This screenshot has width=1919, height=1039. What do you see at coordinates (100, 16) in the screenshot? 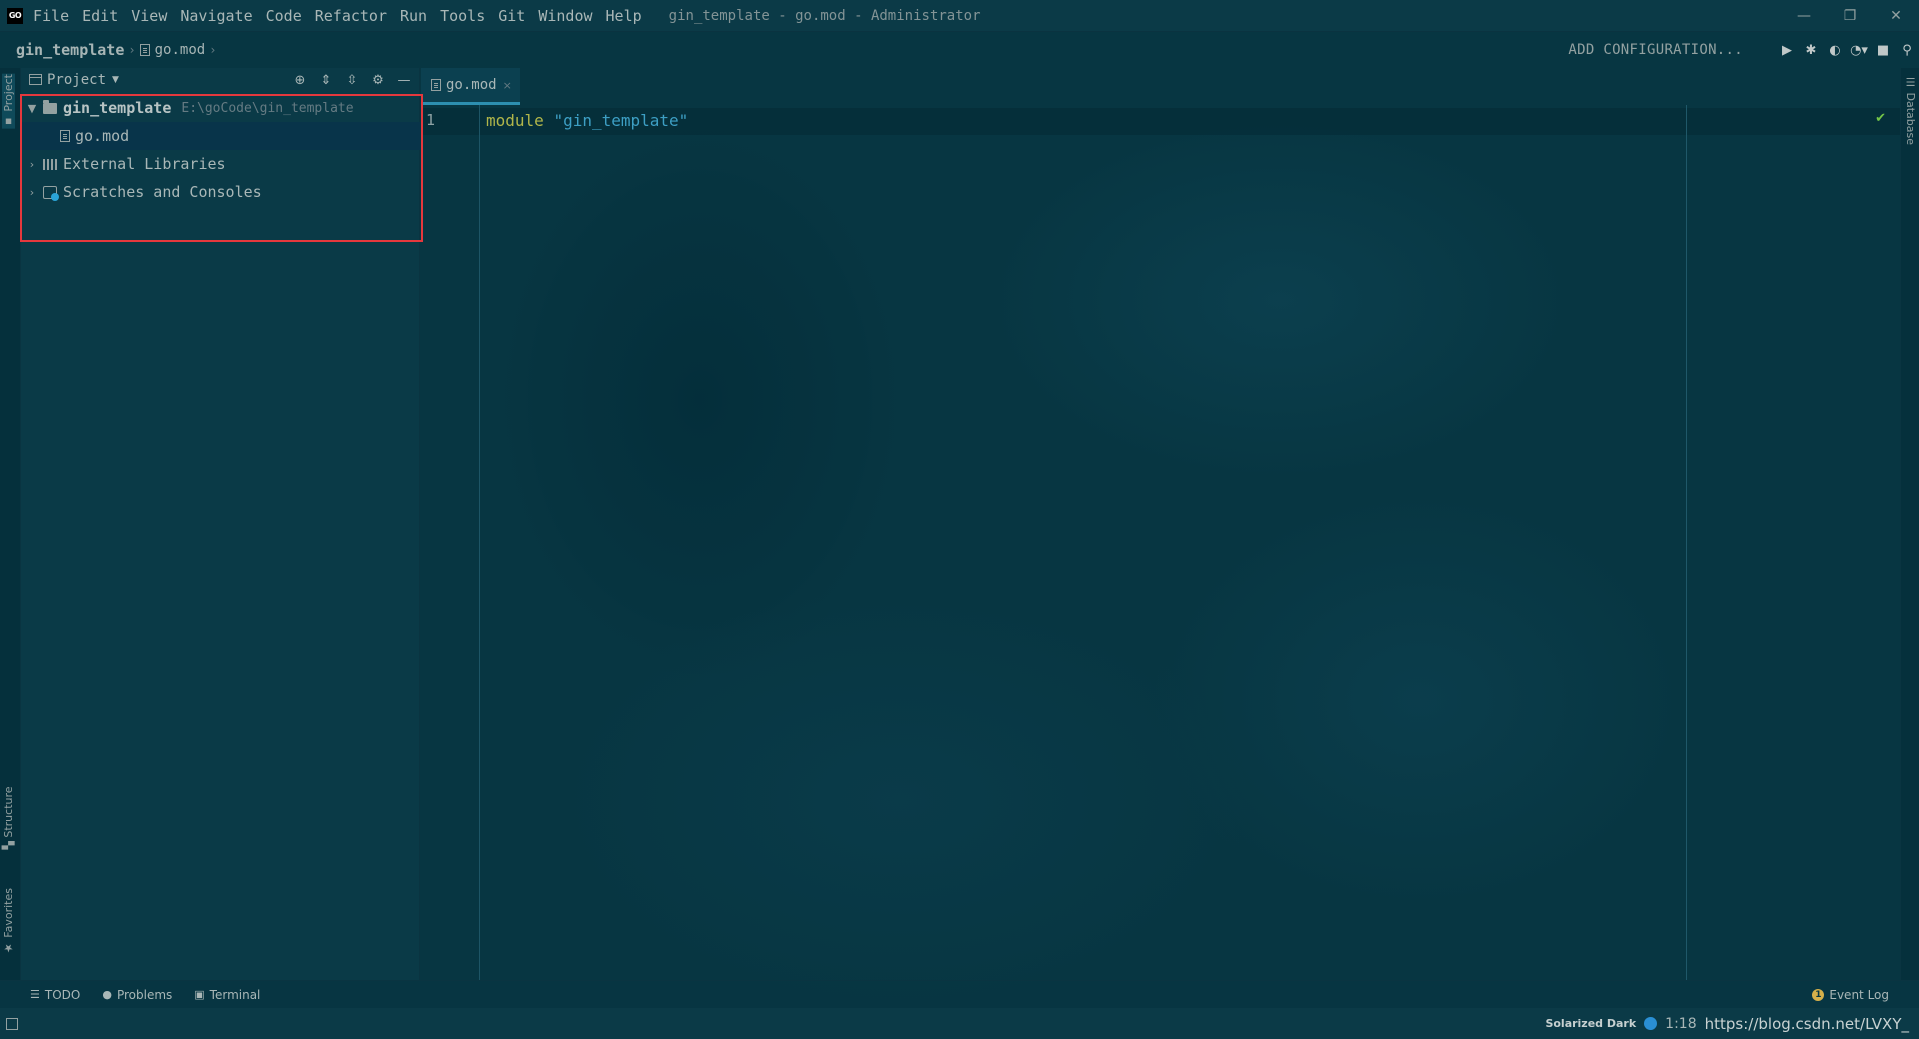
I see `menu-edit: Edit` at bounding box center [100, 16].